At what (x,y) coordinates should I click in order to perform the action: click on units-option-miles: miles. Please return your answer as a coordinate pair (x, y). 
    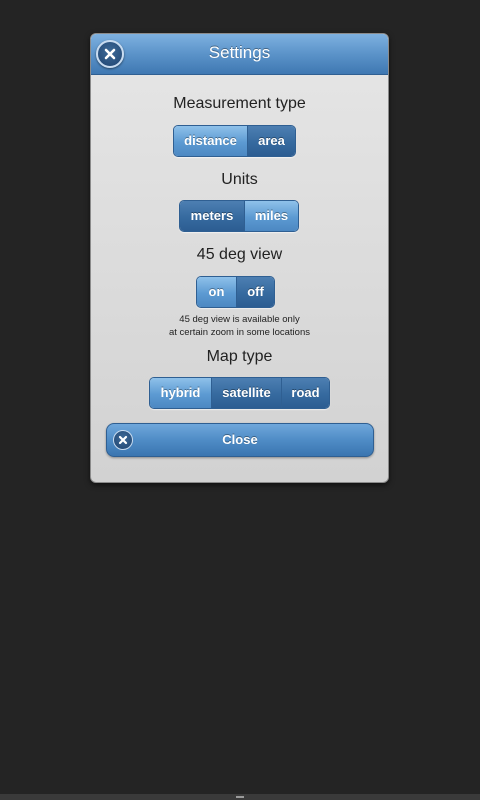
    Looking at the image, I should click on (271, 216).